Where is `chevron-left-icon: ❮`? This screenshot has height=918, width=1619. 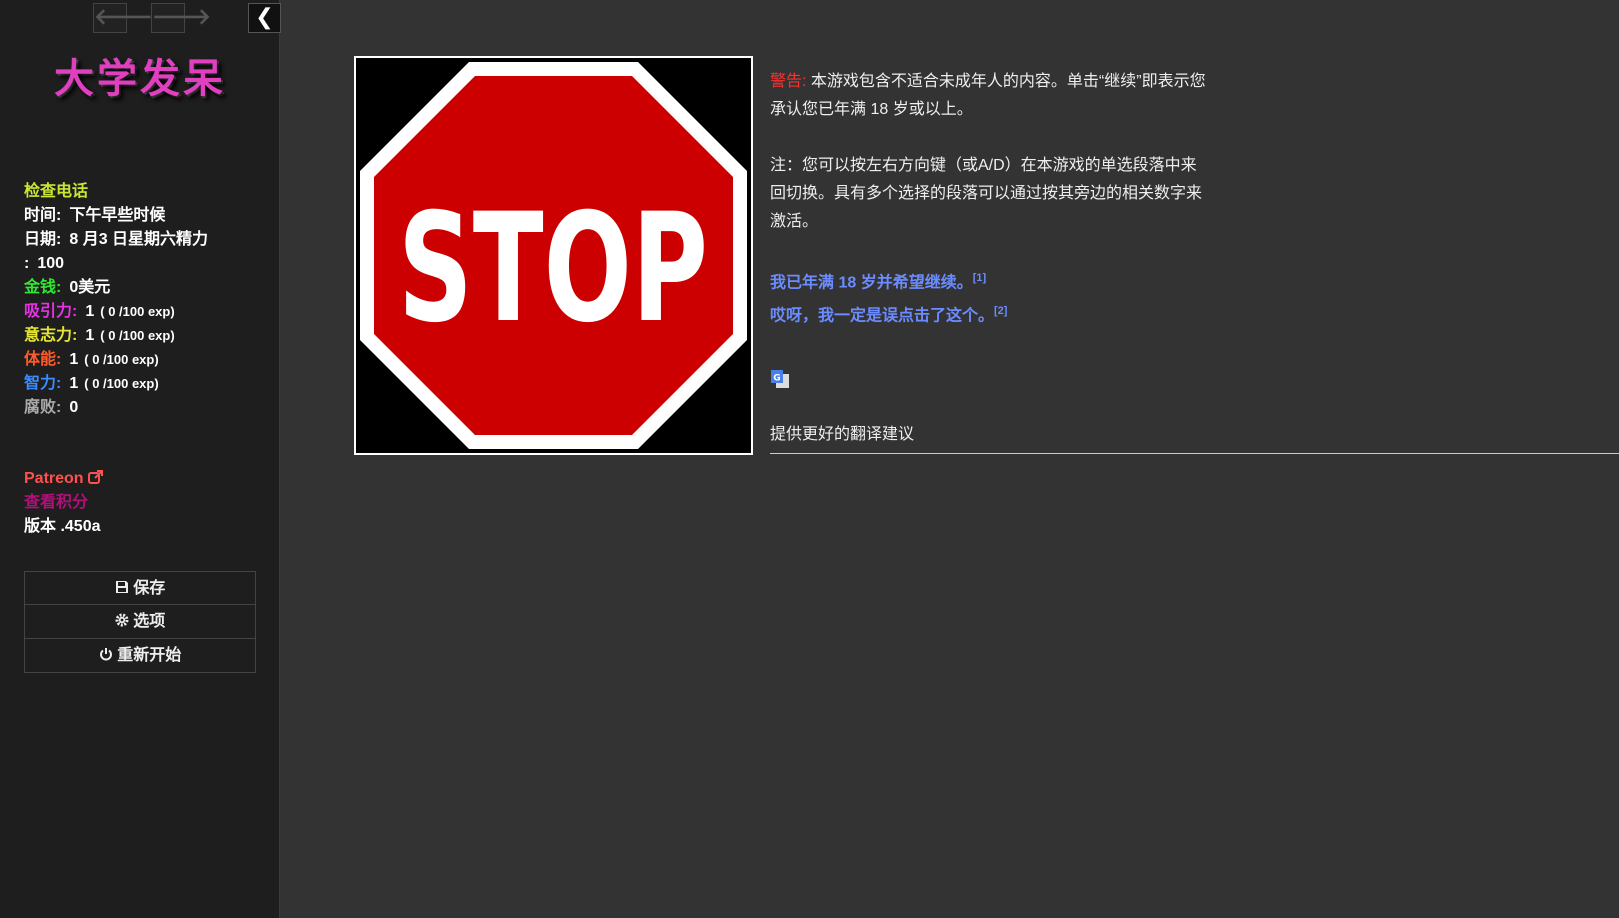
chevron-left-icon: ❮ is located at coordinates (264, 16).